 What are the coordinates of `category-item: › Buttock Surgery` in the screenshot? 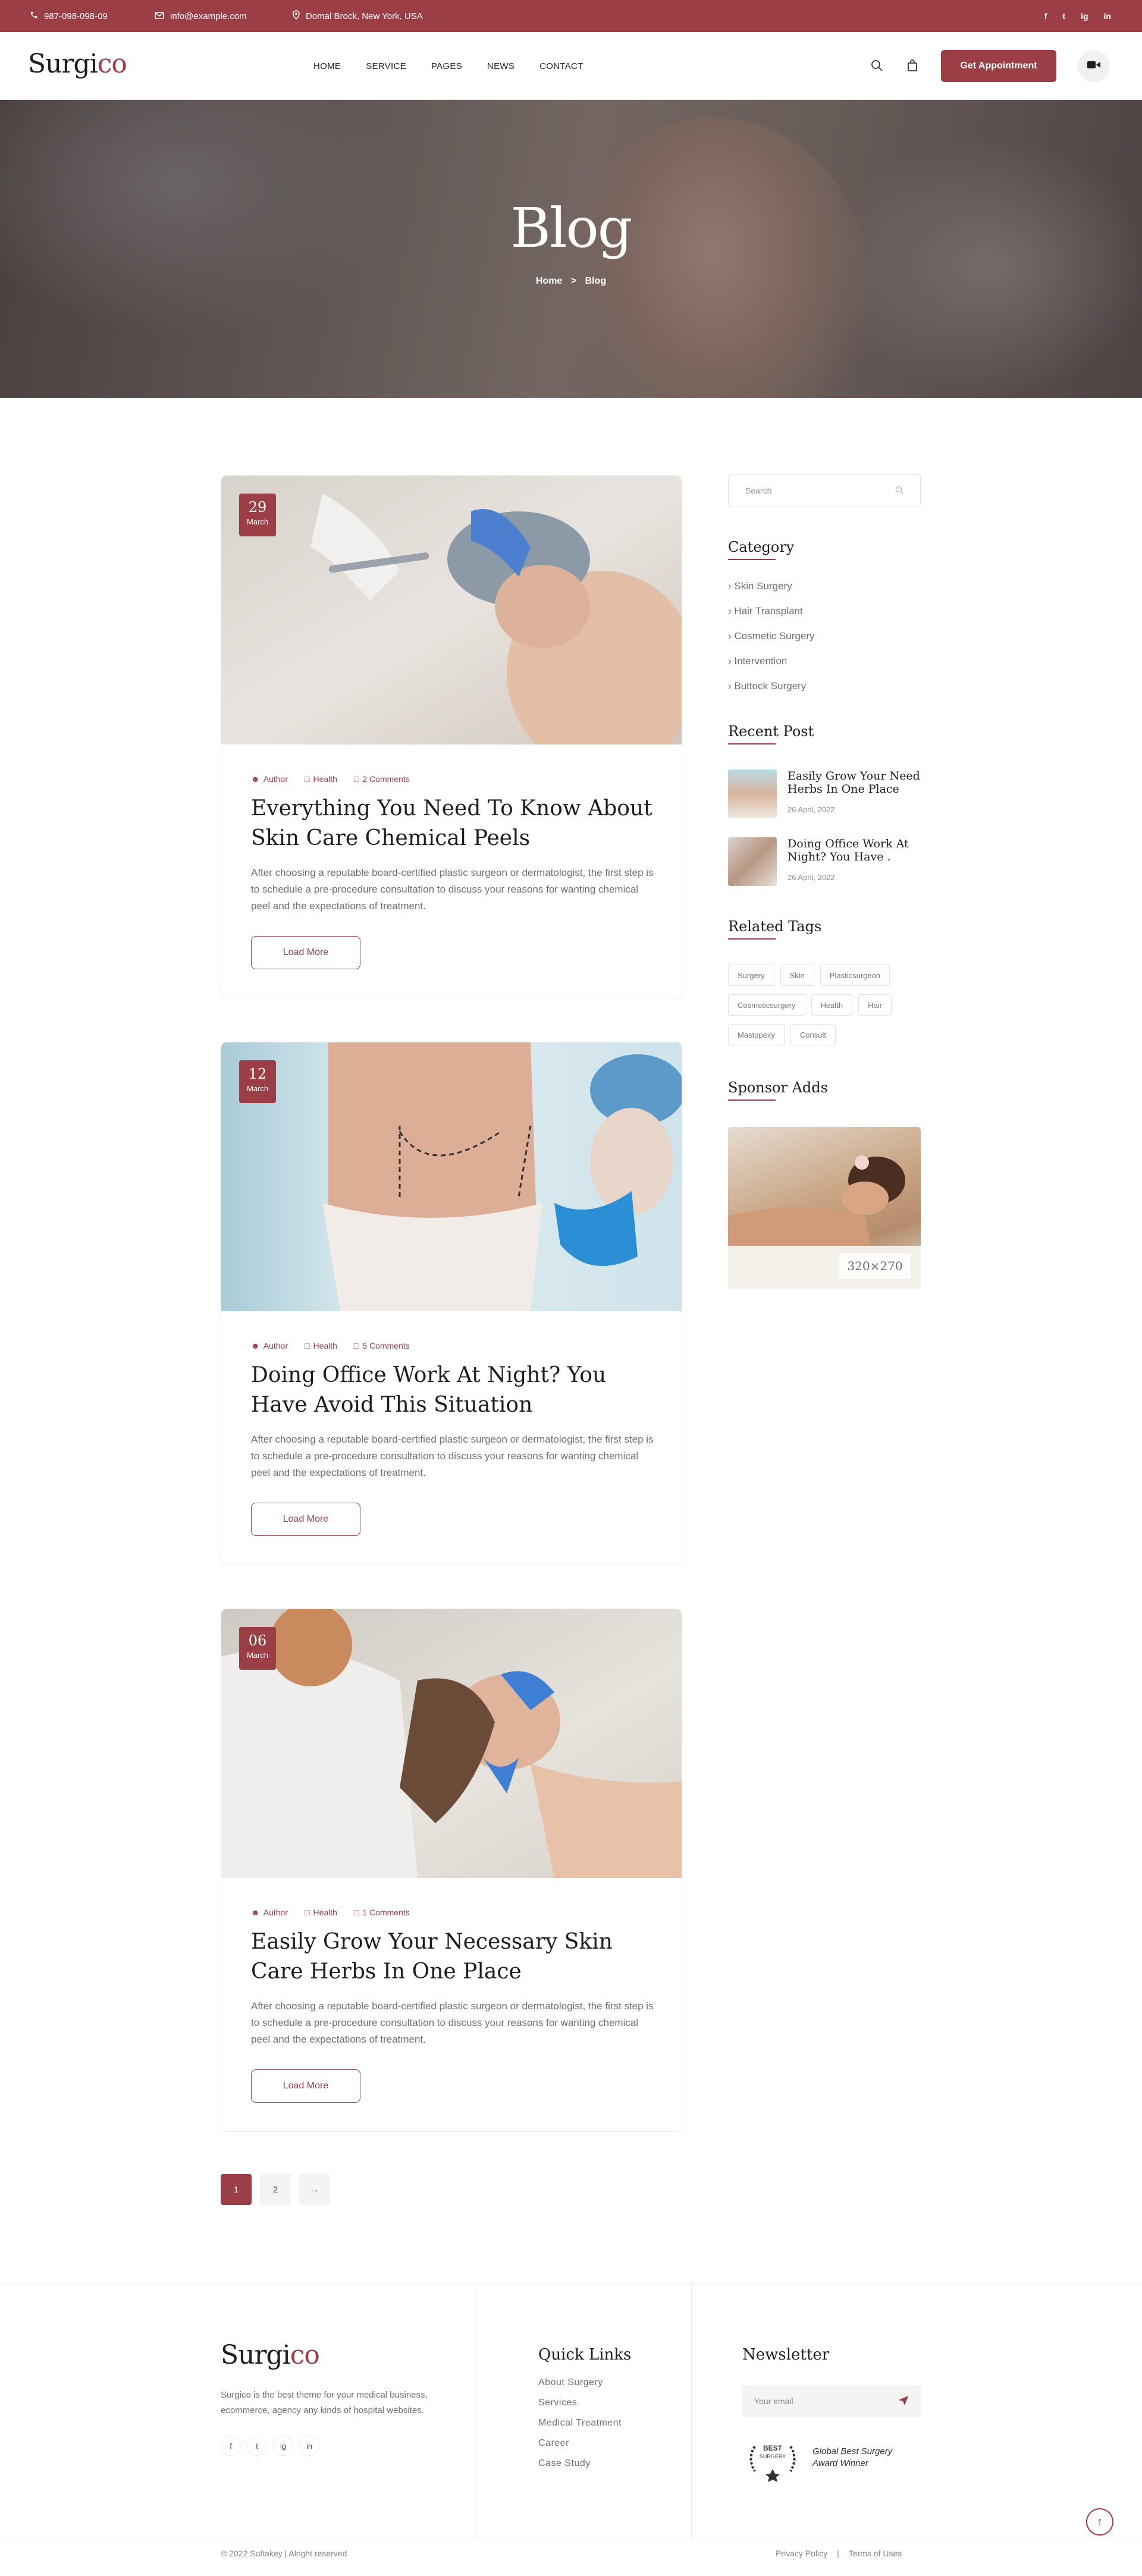 It's located at (772, 692).